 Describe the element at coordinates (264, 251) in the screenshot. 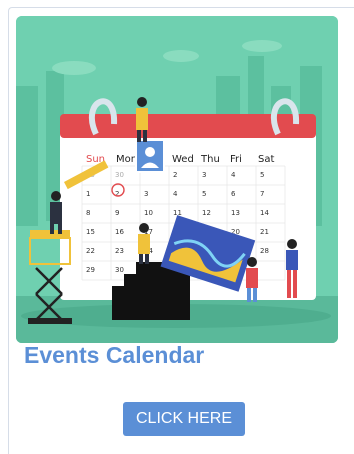

I see `calendar-day: 28` at that location.